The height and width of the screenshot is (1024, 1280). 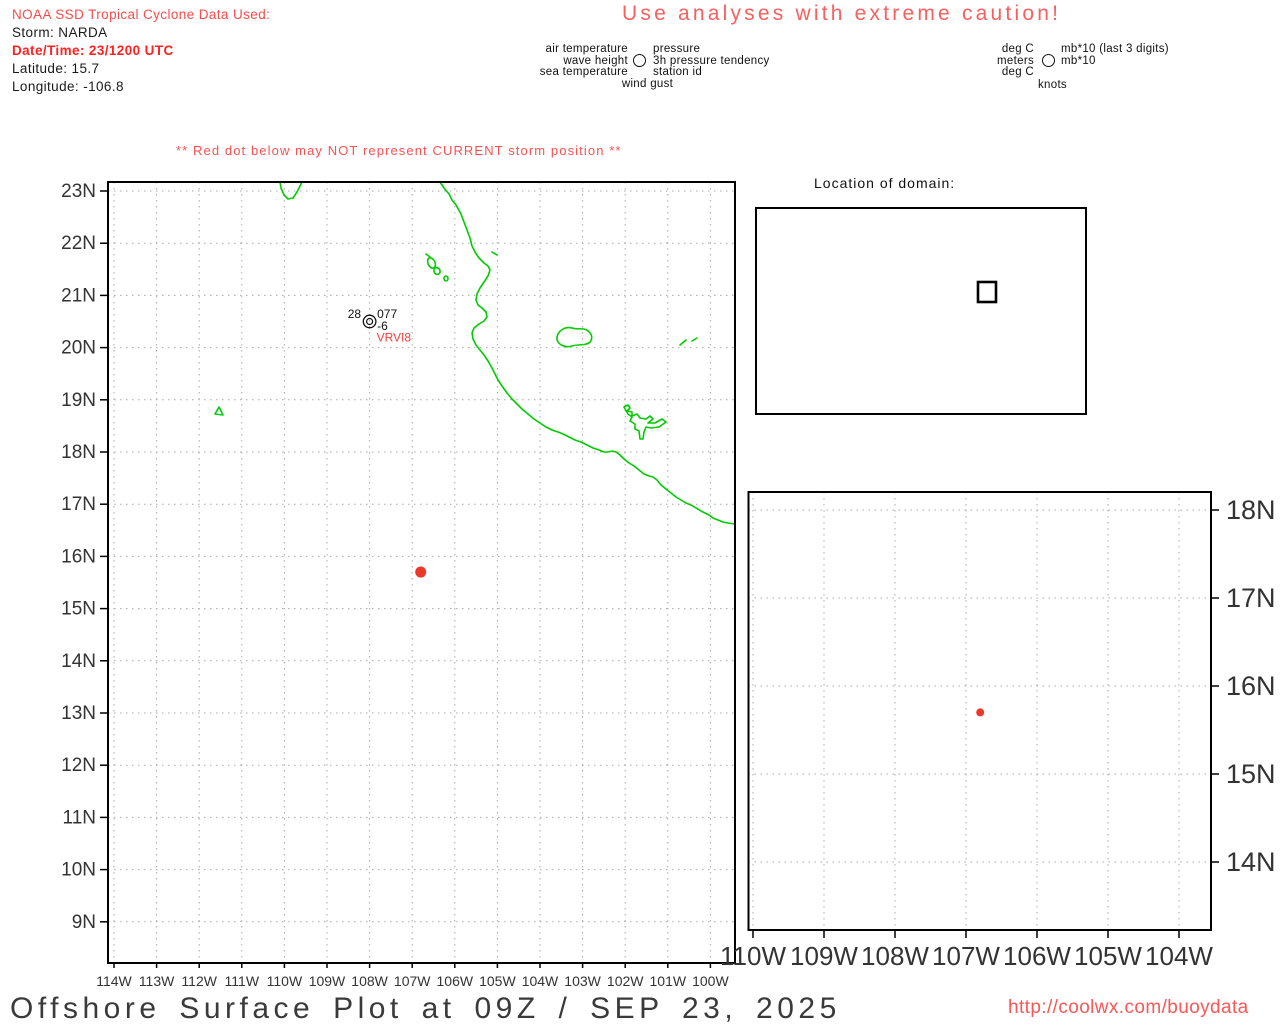 I want to click on x-tick-label: 100W, so click(x=710, y=981).